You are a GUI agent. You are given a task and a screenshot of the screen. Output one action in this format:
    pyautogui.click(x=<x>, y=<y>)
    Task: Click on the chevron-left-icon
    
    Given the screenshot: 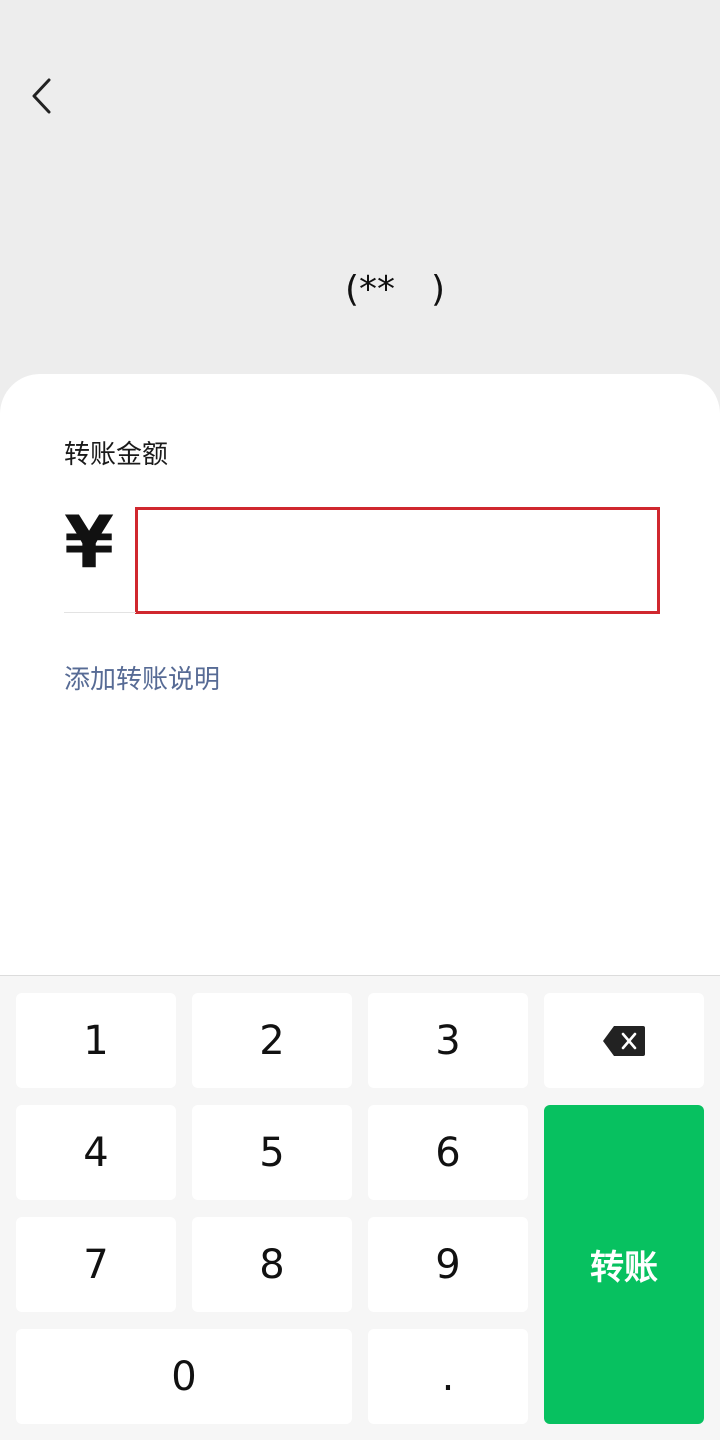 What is the action you would take?
    pyautogui.click(x=41, y=96)
    